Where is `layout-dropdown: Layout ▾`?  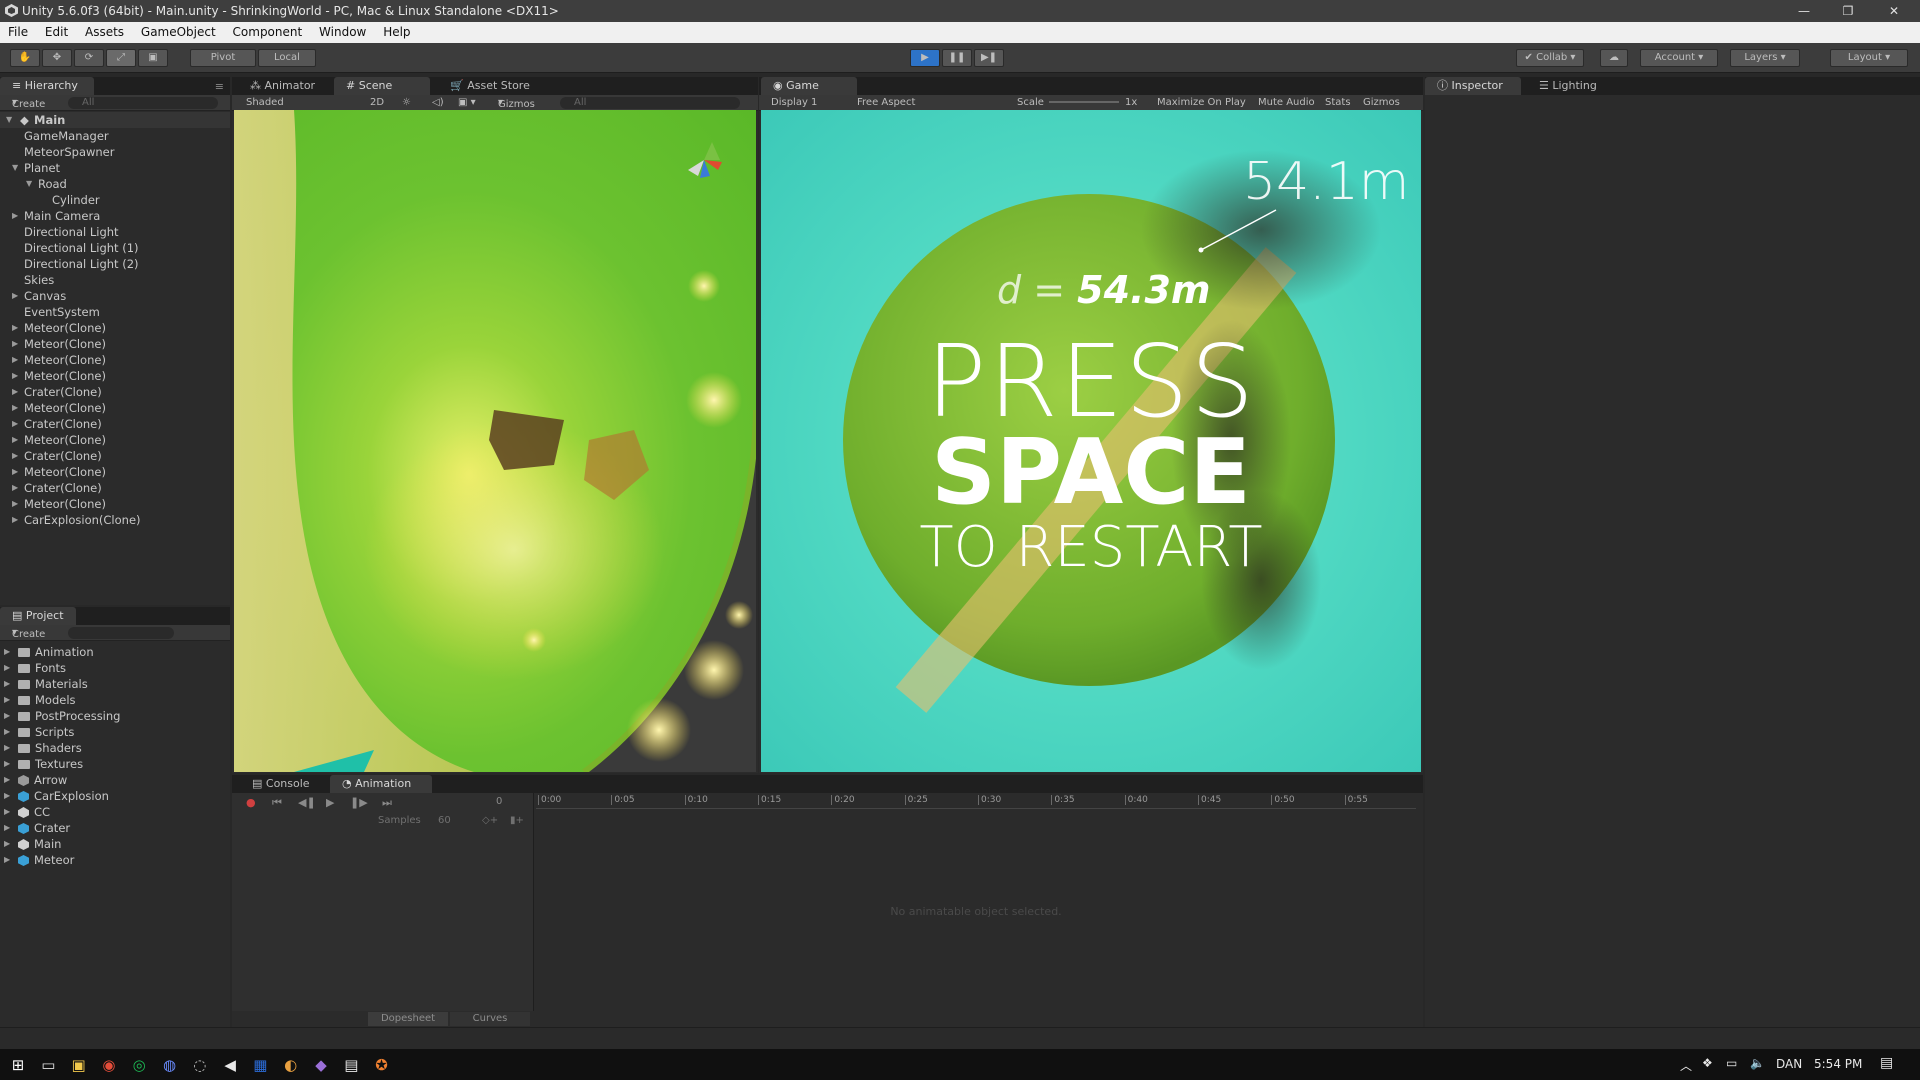 layout-dropdown: Layout ▾ is located at coordinates (1869, 58).